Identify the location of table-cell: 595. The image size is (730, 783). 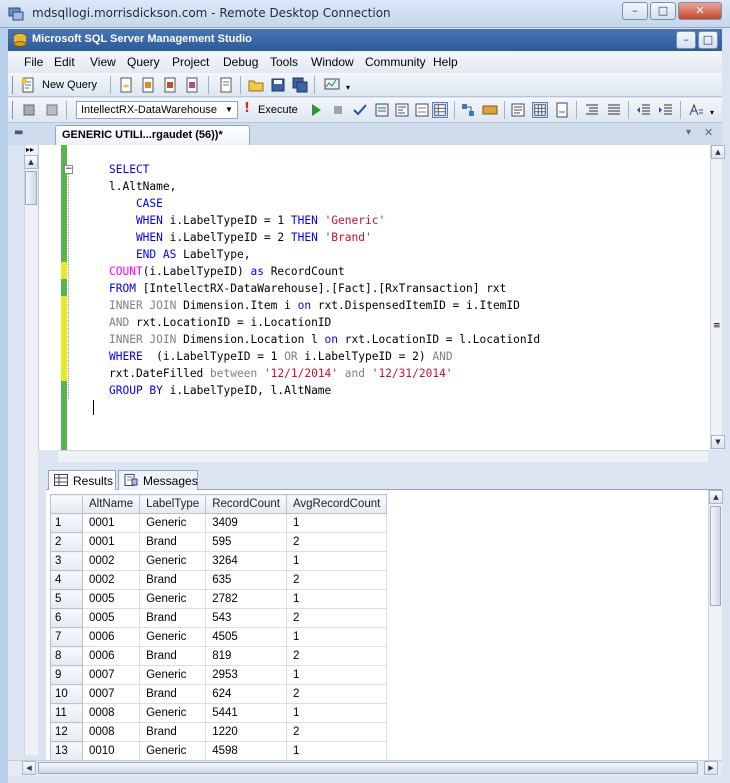
(246, 542).